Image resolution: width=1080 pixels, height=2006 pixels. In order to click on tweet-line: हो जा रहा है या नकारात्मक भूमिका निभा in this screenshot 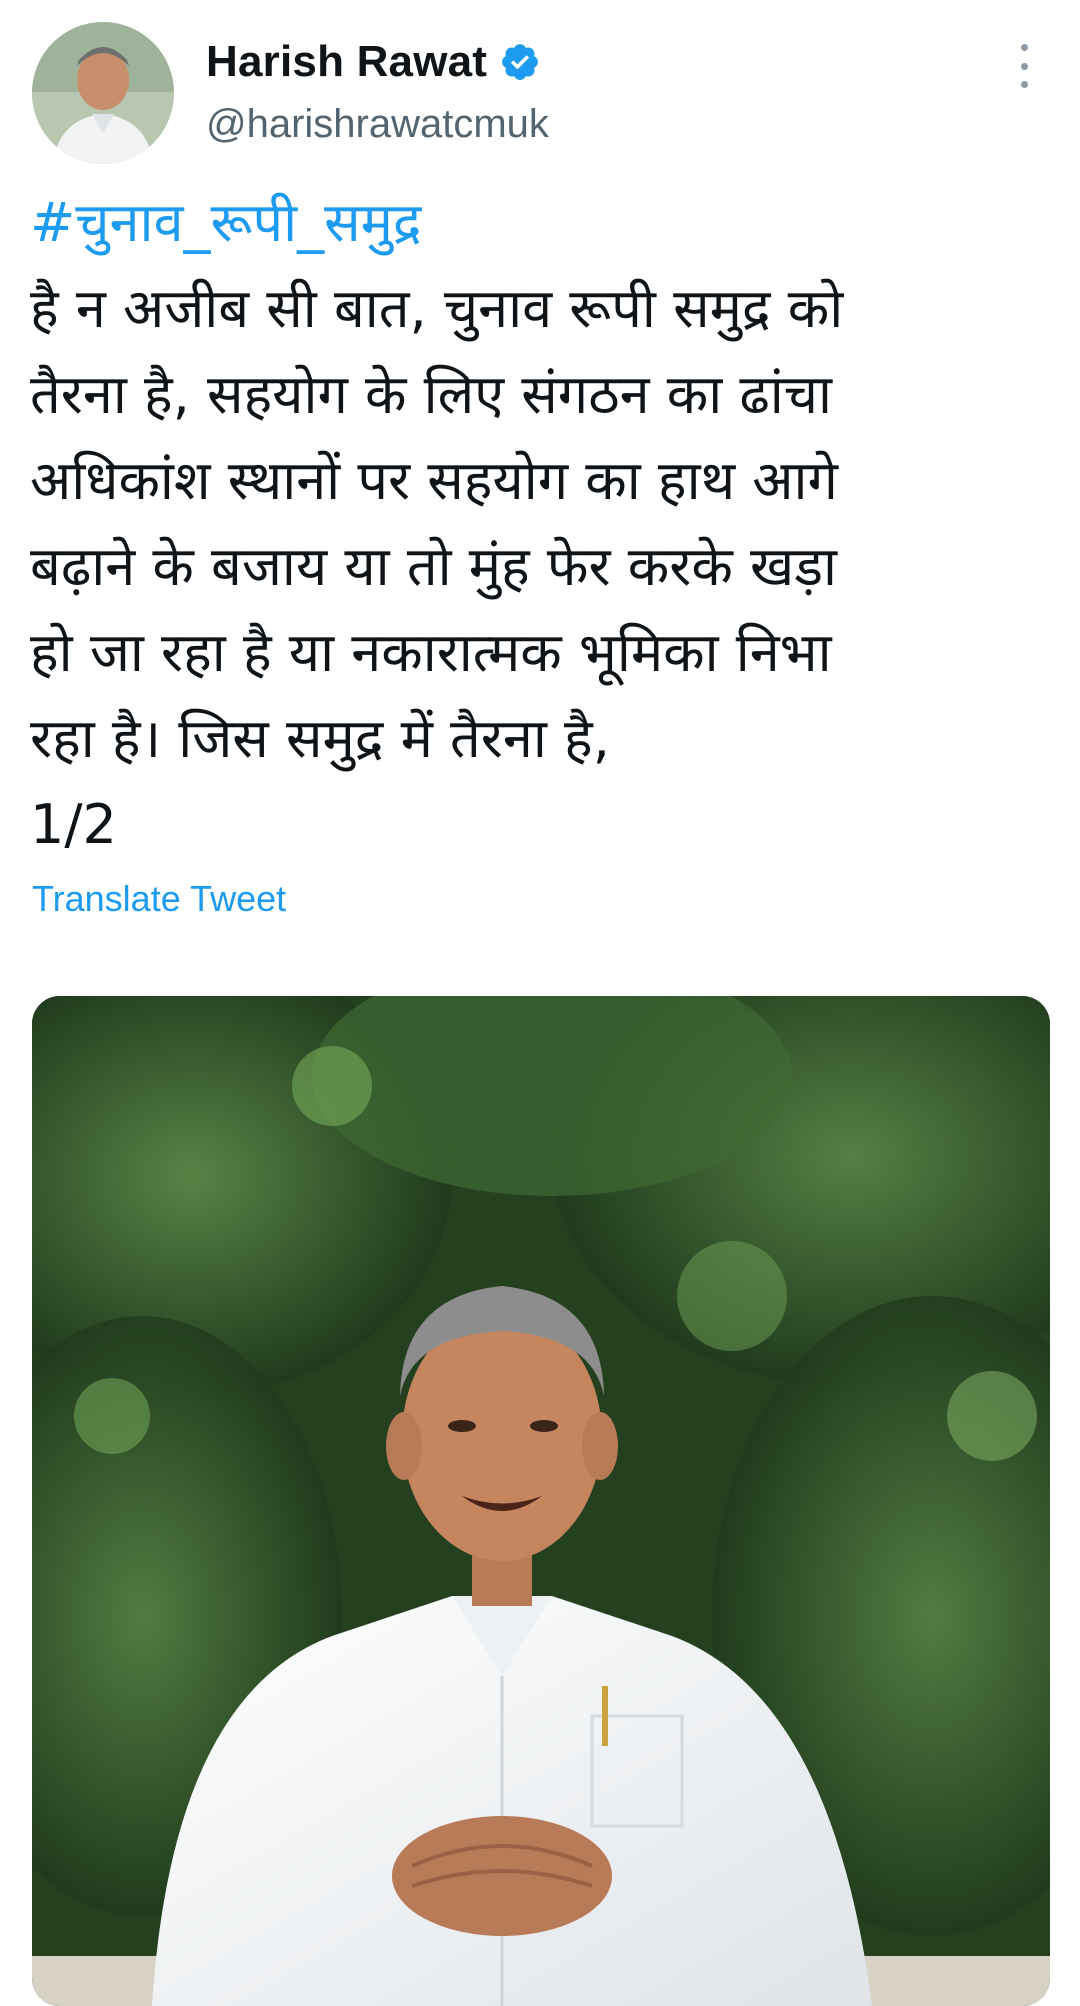, I will do `click(431, 652)`.